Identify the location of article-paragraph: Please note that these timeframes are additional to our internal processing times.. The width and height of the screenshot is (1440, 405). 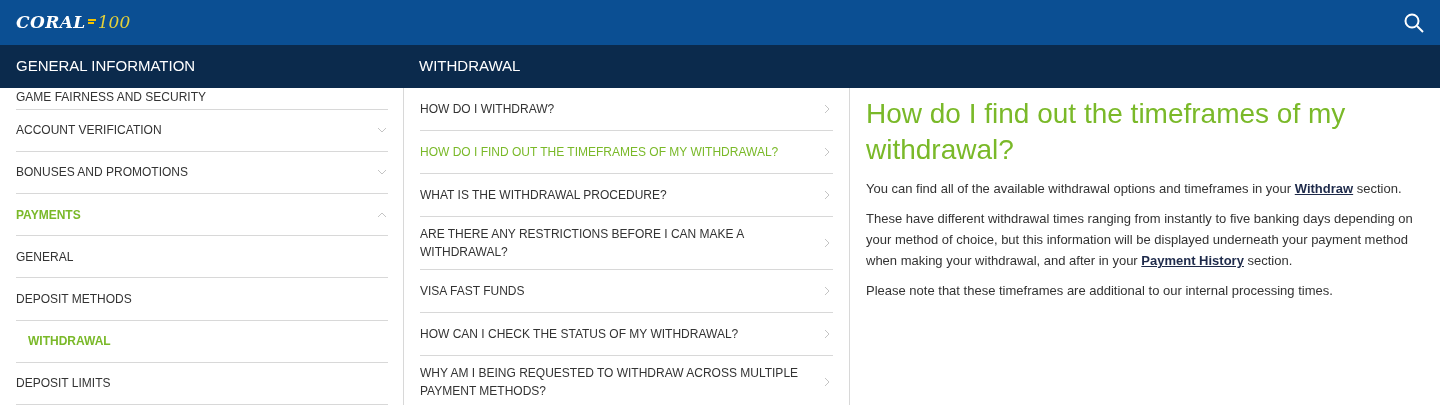
(1100, 291).